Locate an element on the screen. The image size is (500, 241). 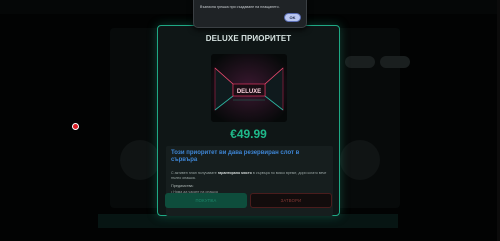
info-description-highlight: гарантирано място is located at coordinates (234, 173).